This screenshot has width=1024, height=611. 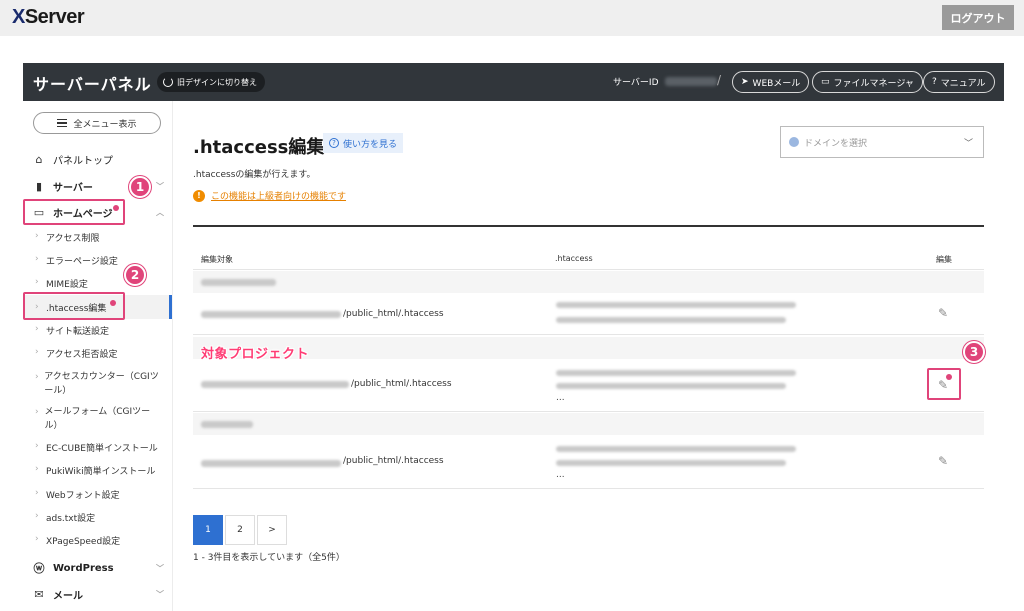 I want to click on server-id-value-blurred, so click(x=690, y=81).